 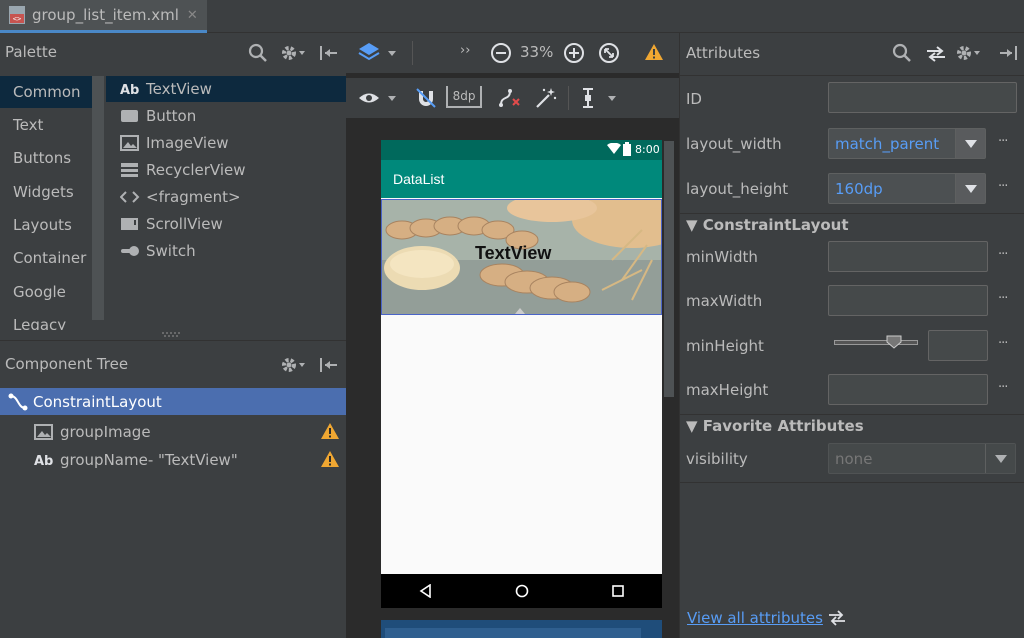 What do you see at coordinates (775, 426) in the screenshot?
I see `favorite-attributes-section: ▼ Favorite Attributes` at bounding box center [775, 426].